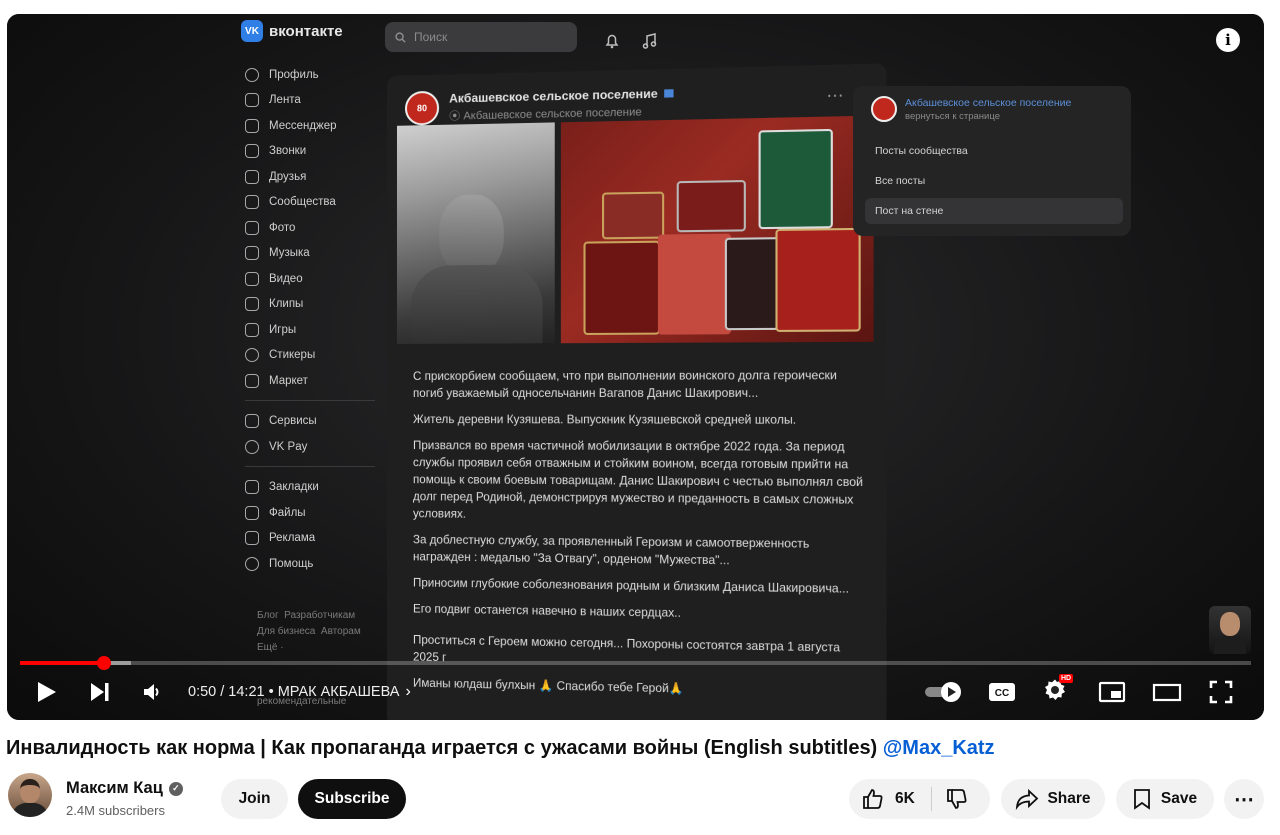 The width and height of the screenshot is (1280, 835). I want to click on vk-nav-item: Профиль, so click(315, 75).